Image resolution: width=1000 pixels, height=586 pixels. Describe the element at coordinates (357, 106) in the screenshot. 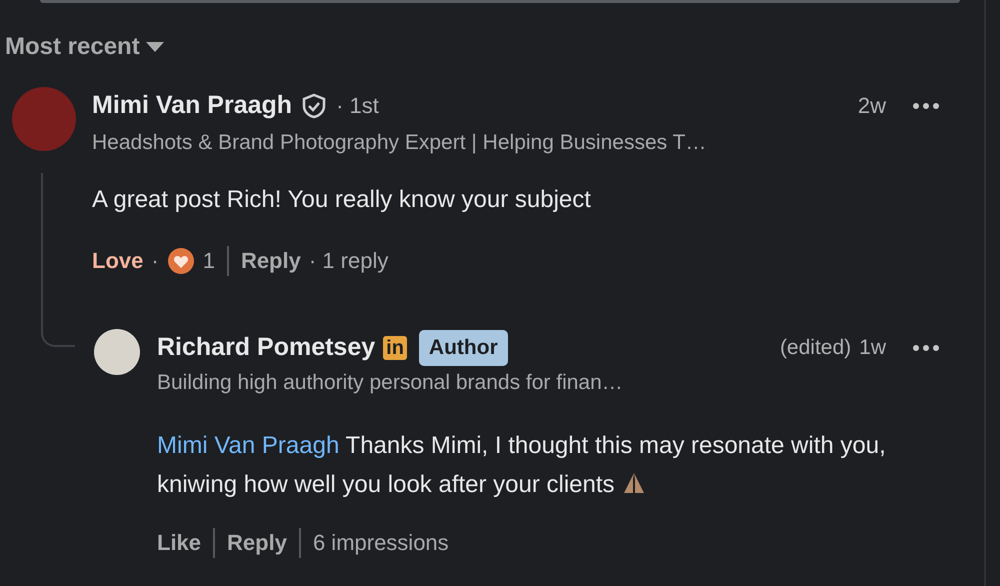

I see `connection-degree: · 1st` at that location.